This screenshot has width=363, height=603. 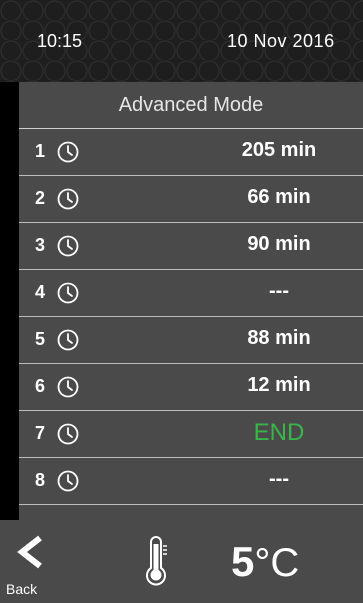 I want to click on status-header: 10:15 10 Nov 2016, so click(x=181, y=41).